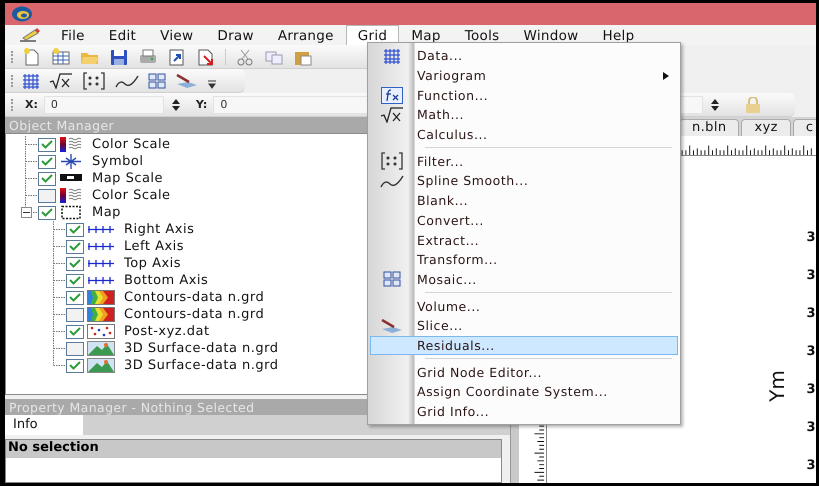 The image size is (819, 486). I want to click on root-icon, so click(392, 114).